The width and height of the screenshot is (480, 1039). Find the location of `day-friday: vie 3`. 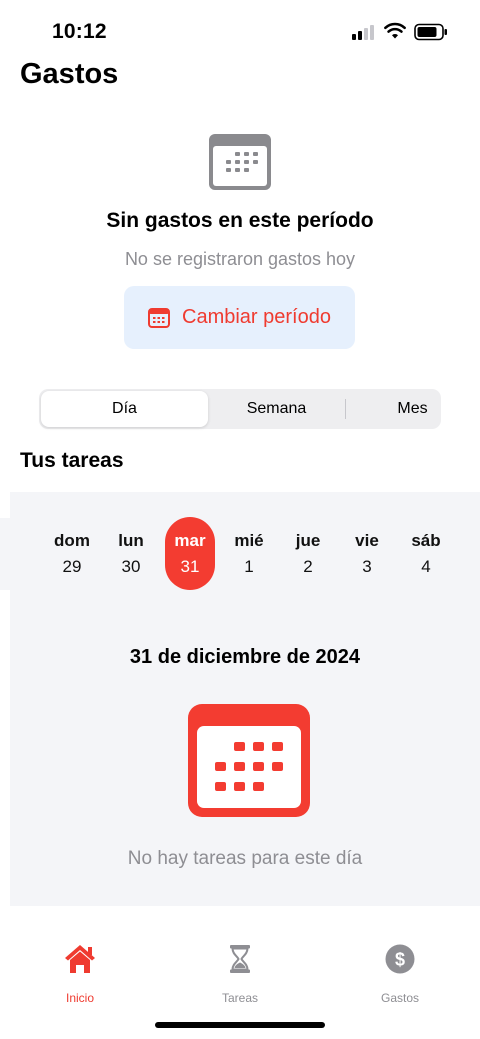

day-friday: vie 3 is located at coordinates (367, 553).